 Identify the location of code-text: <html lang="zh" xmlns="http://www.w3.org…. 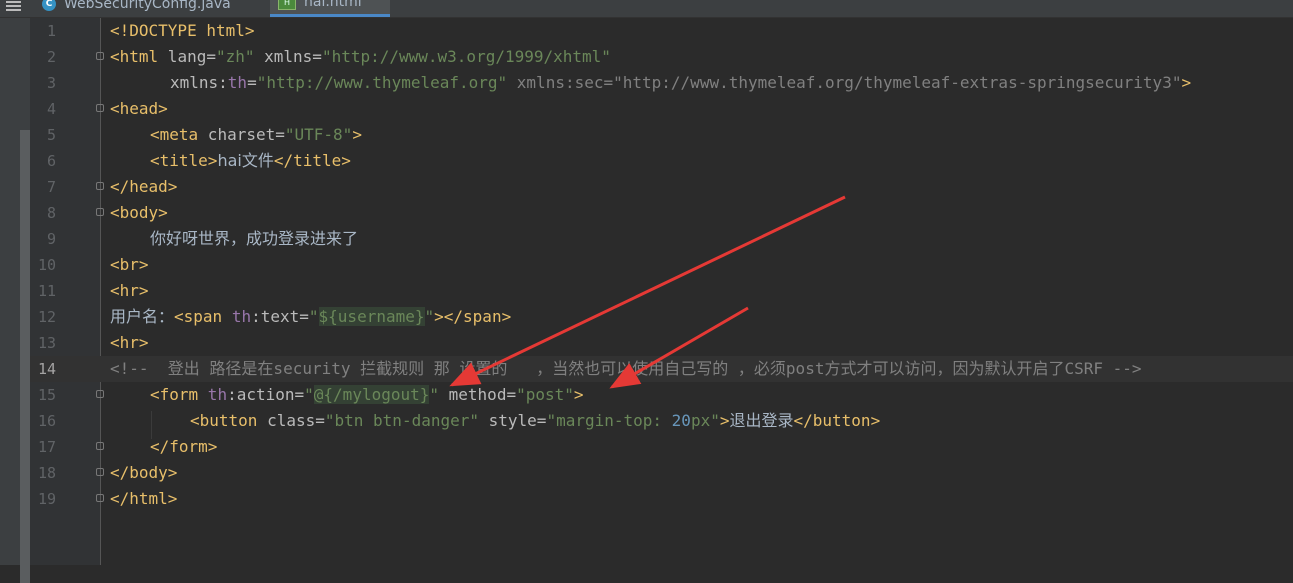
(360, 57).